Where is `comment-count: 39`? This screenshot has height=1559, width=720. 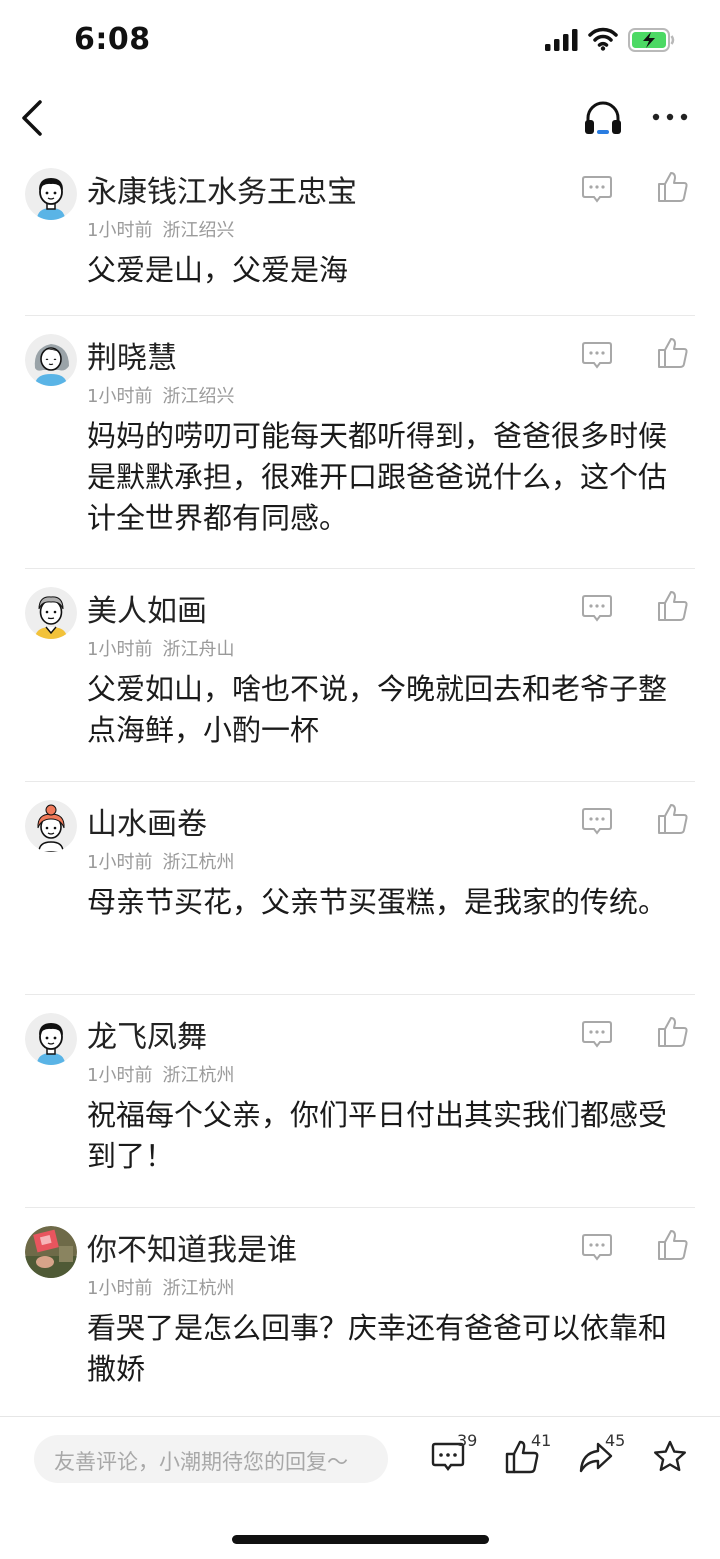
comment-count: 39 is located at coordinates (467, 1440).